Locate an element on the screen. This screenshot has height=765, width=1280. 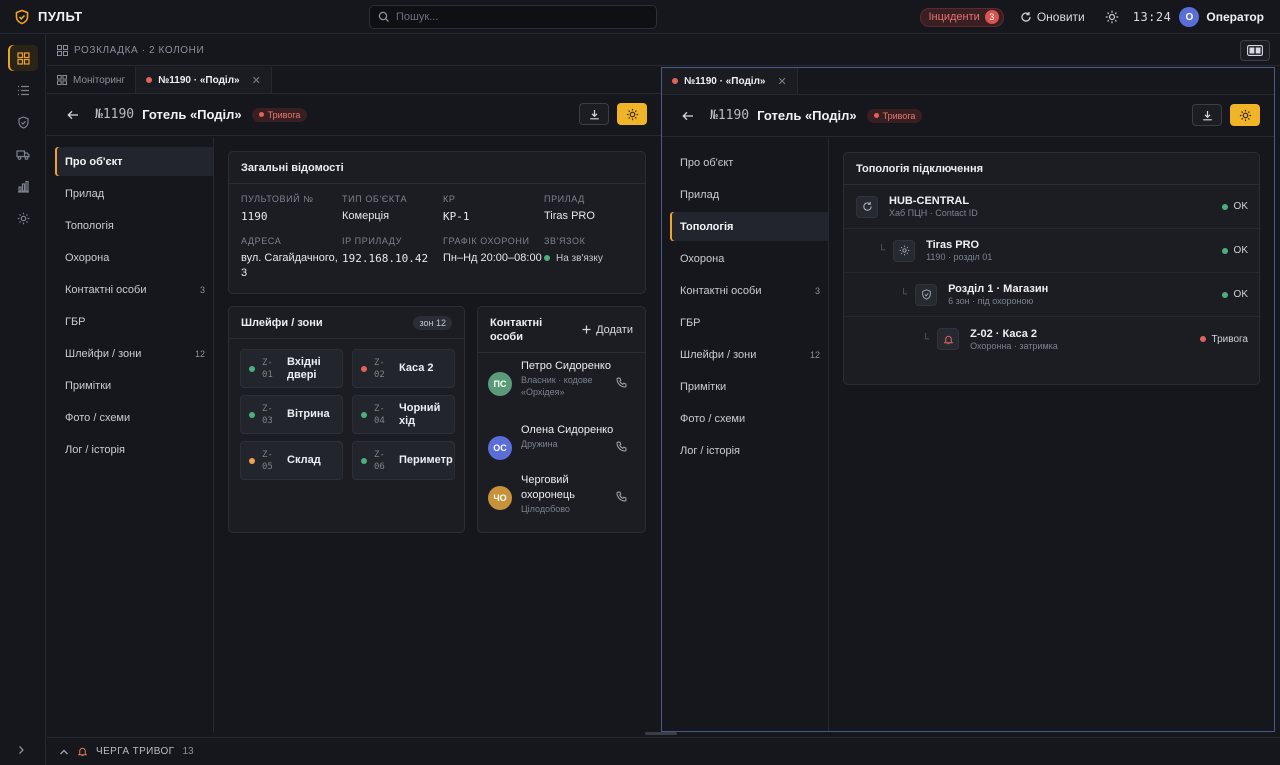
zone-tile: Z-02 Каса 2 is located at coordinates (403, 368).